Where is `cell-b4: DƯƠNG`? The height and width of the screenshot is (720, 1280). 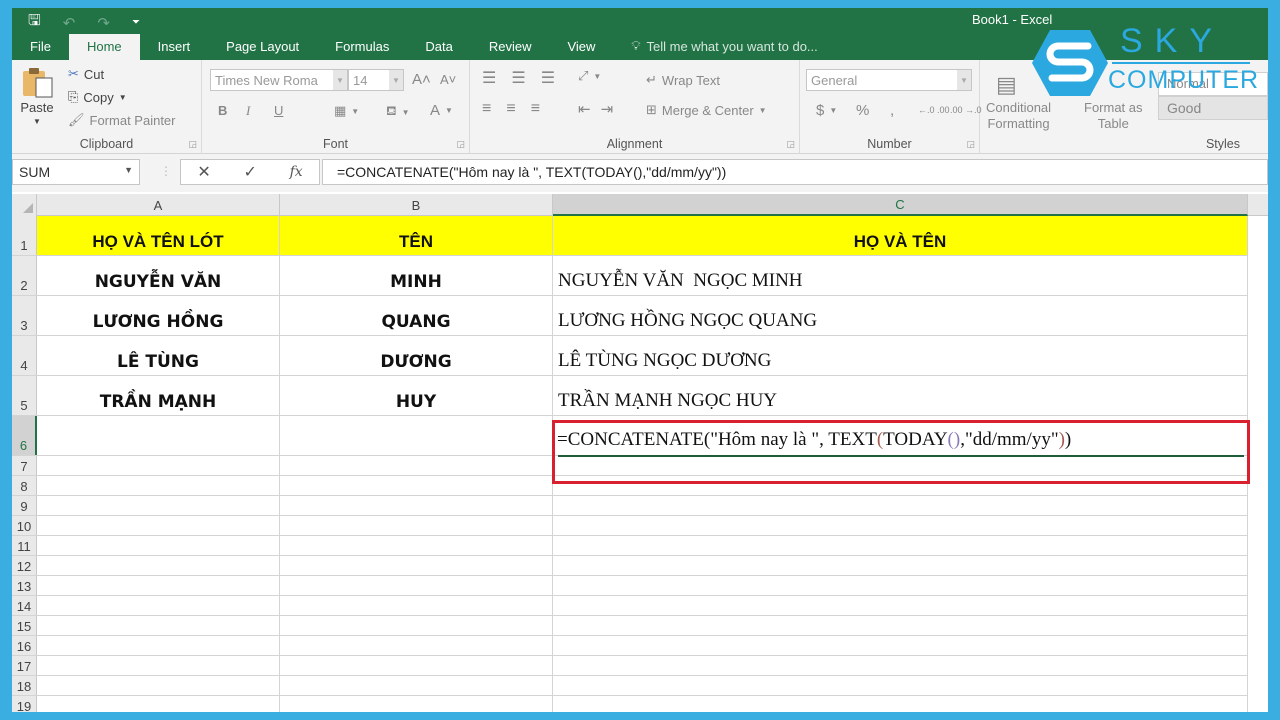 cell-b4: DƯƠNG is located at coordinates (416, 355).